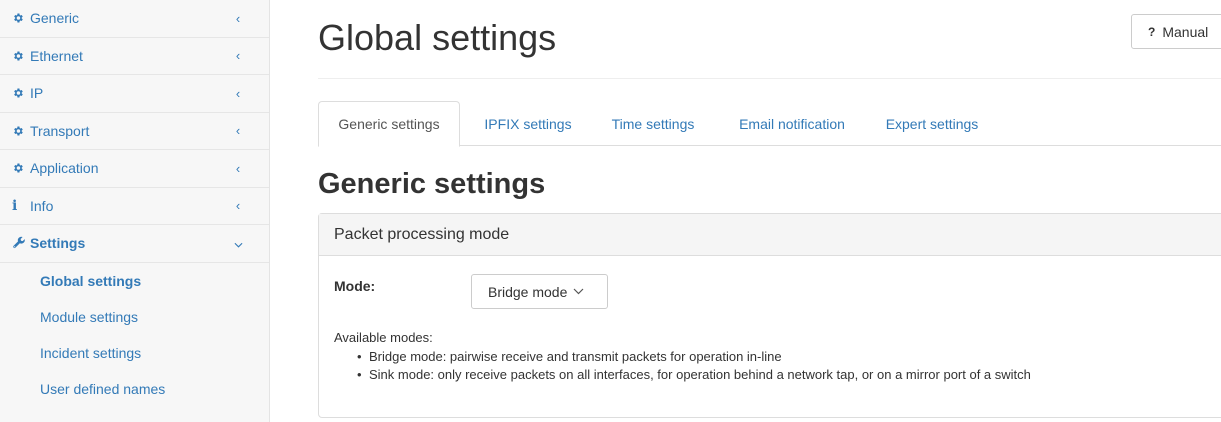 The width and height of the screenshot is (1221, 422). Describe the element at coordinates (528, 291) in the screenshot. I see `mode-select-value: Bridge mode` at that location.